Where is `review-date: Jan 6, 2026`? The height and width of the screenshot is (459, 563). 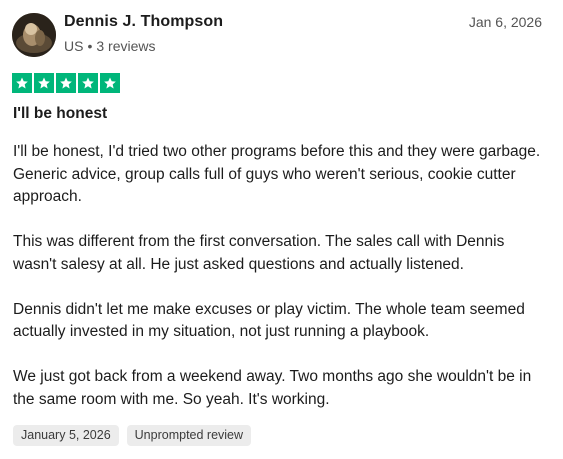 review-date: Jan 6, 2026 is located at coordinates (505, 22).